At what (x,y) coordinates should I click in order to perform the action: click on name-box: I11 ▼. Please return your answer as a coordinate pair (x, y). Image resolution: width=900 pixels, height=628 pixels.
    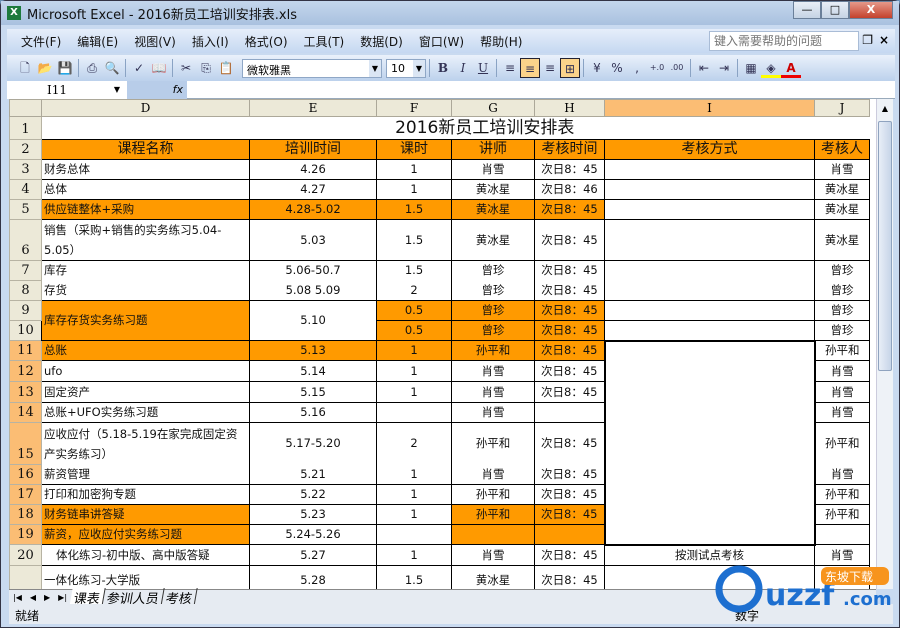
    Looking at the image, I should click on (67, 90).